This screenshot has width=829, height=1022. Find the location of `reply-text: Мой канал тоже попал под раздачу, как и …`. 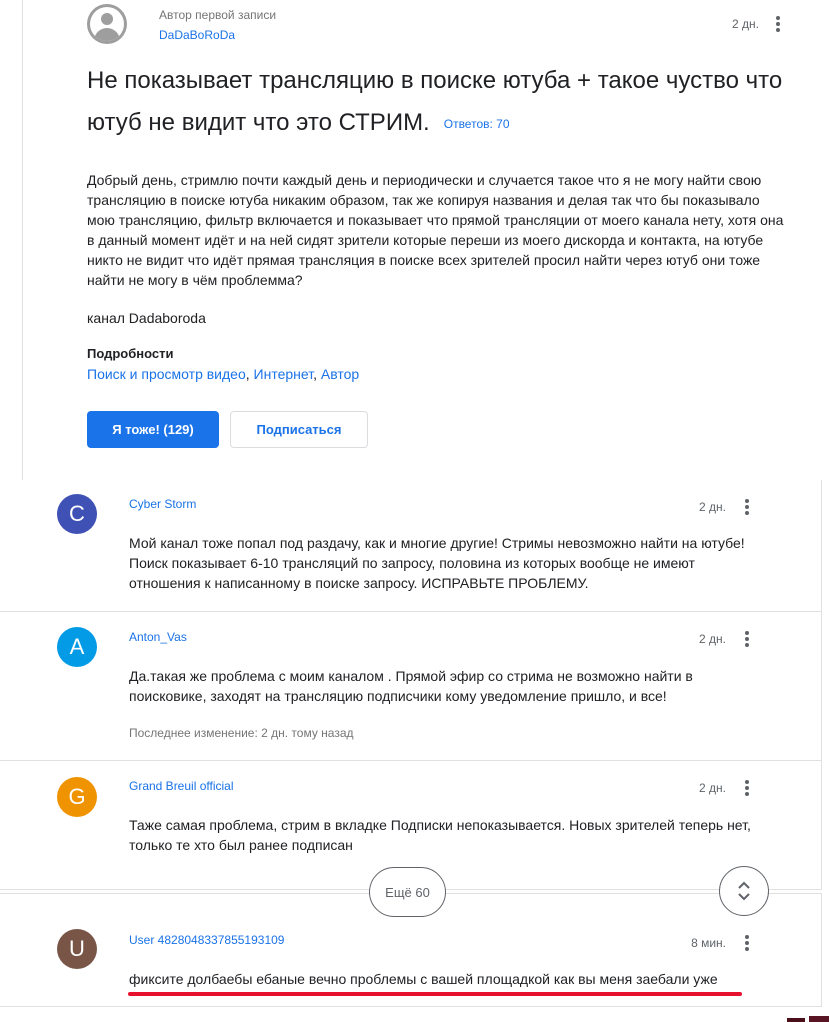

reply-text: Мой канал тоже попал под раздачу, как и … is located at coordinates (437, 563).